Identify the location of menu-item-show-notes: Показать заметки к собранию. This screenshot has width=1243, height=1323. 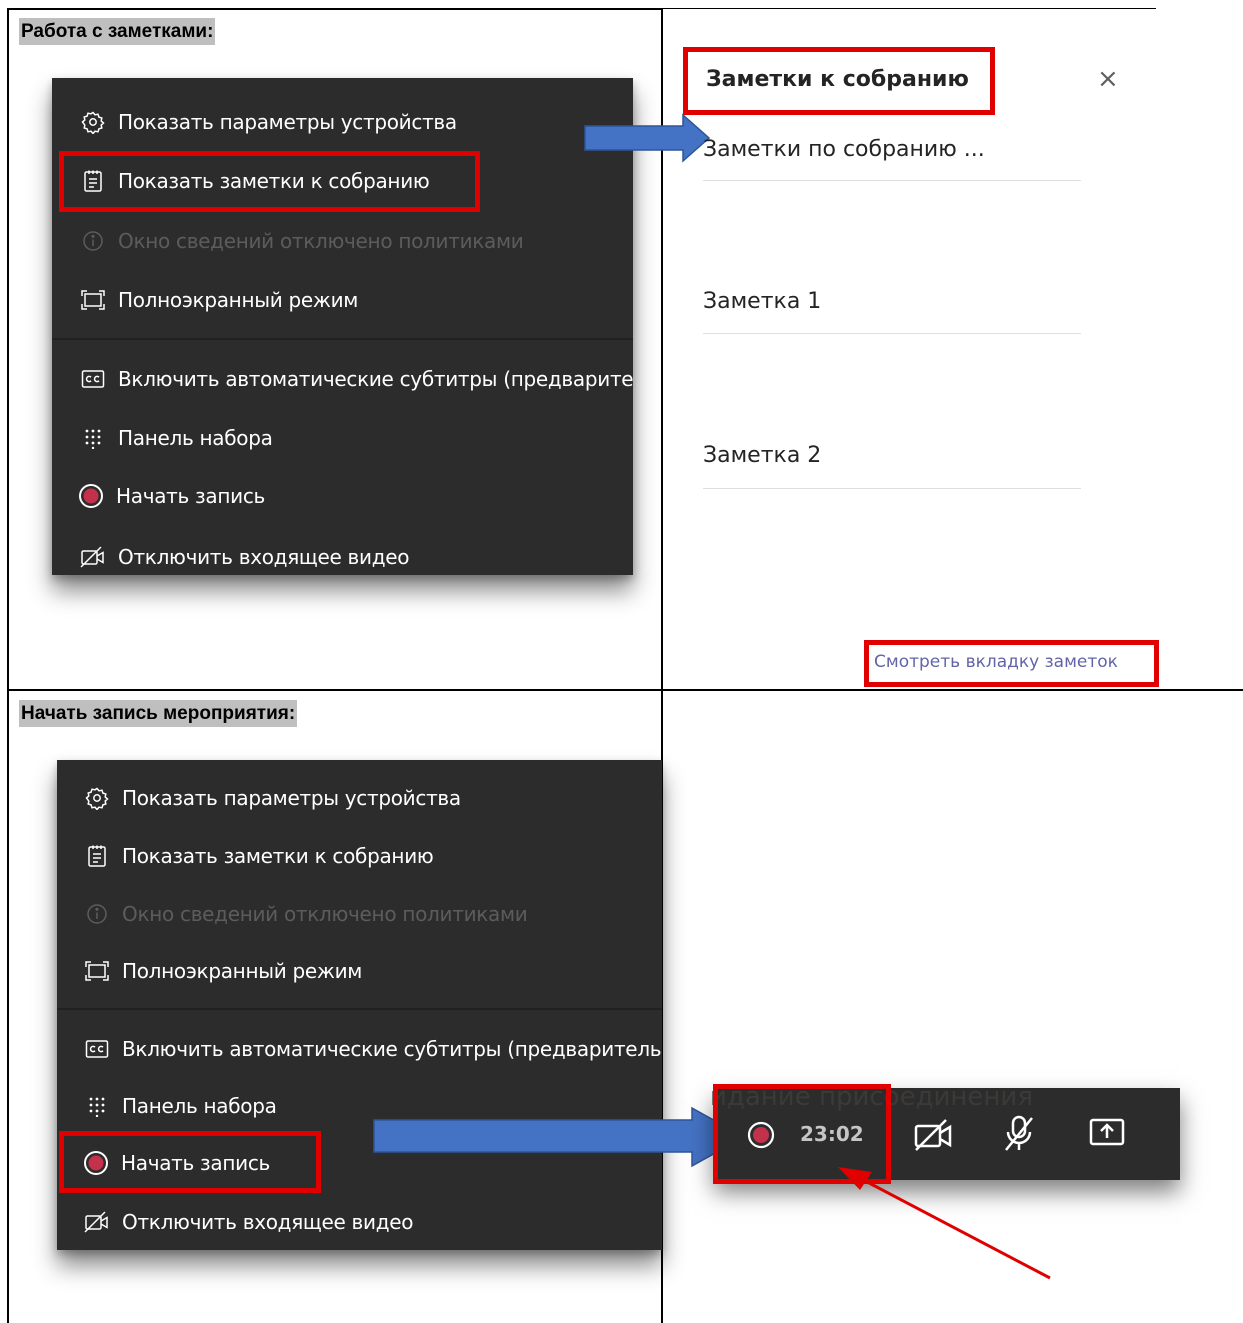
(359, 856).